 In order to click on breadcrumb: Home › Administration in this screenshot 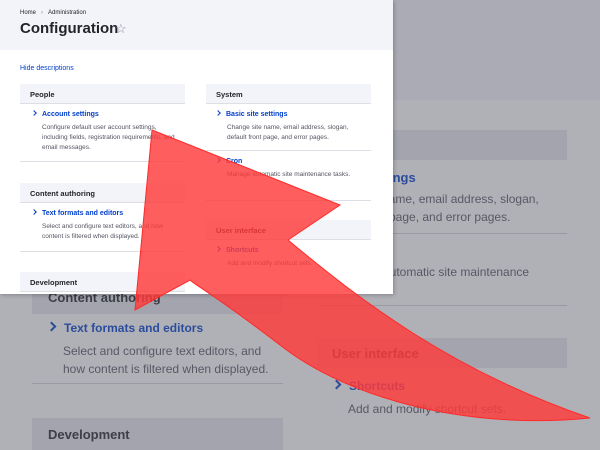, I will do `click(53, 13)`.